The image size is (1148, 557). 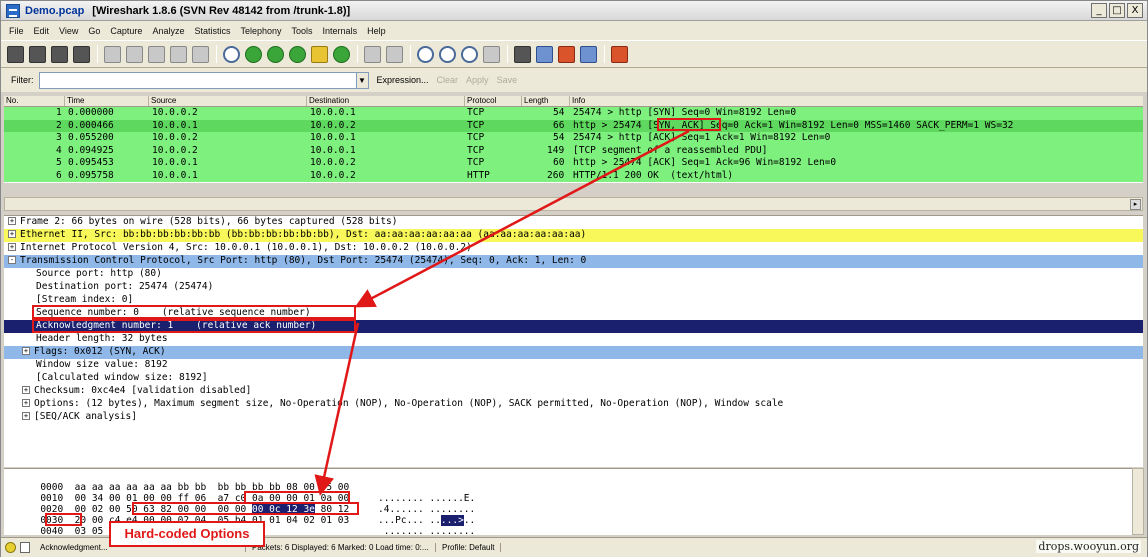 I want to click on save-filter-button: Save, so click(x=507, y=80).